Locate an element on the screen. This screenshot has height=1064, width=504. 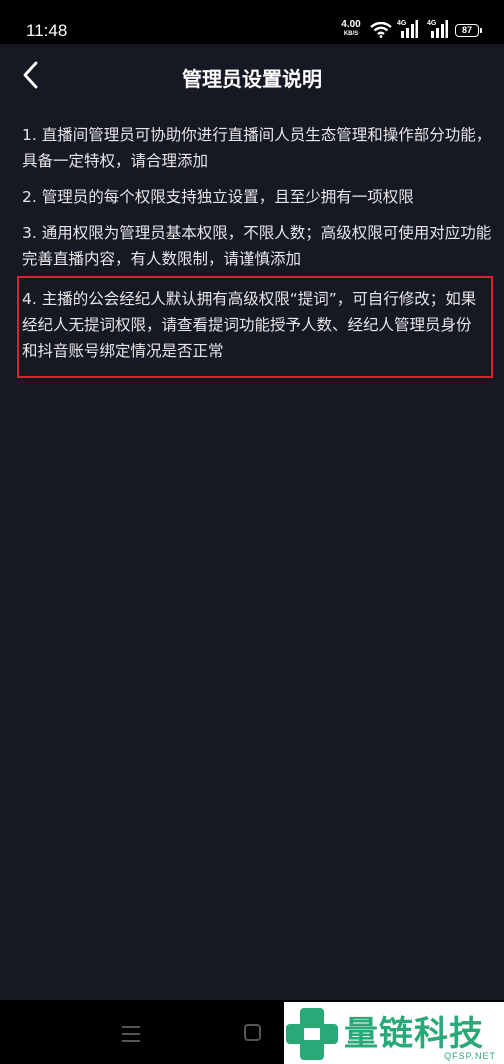
watermark-brand: 量链科技 is located at coordinates (414, 1034).